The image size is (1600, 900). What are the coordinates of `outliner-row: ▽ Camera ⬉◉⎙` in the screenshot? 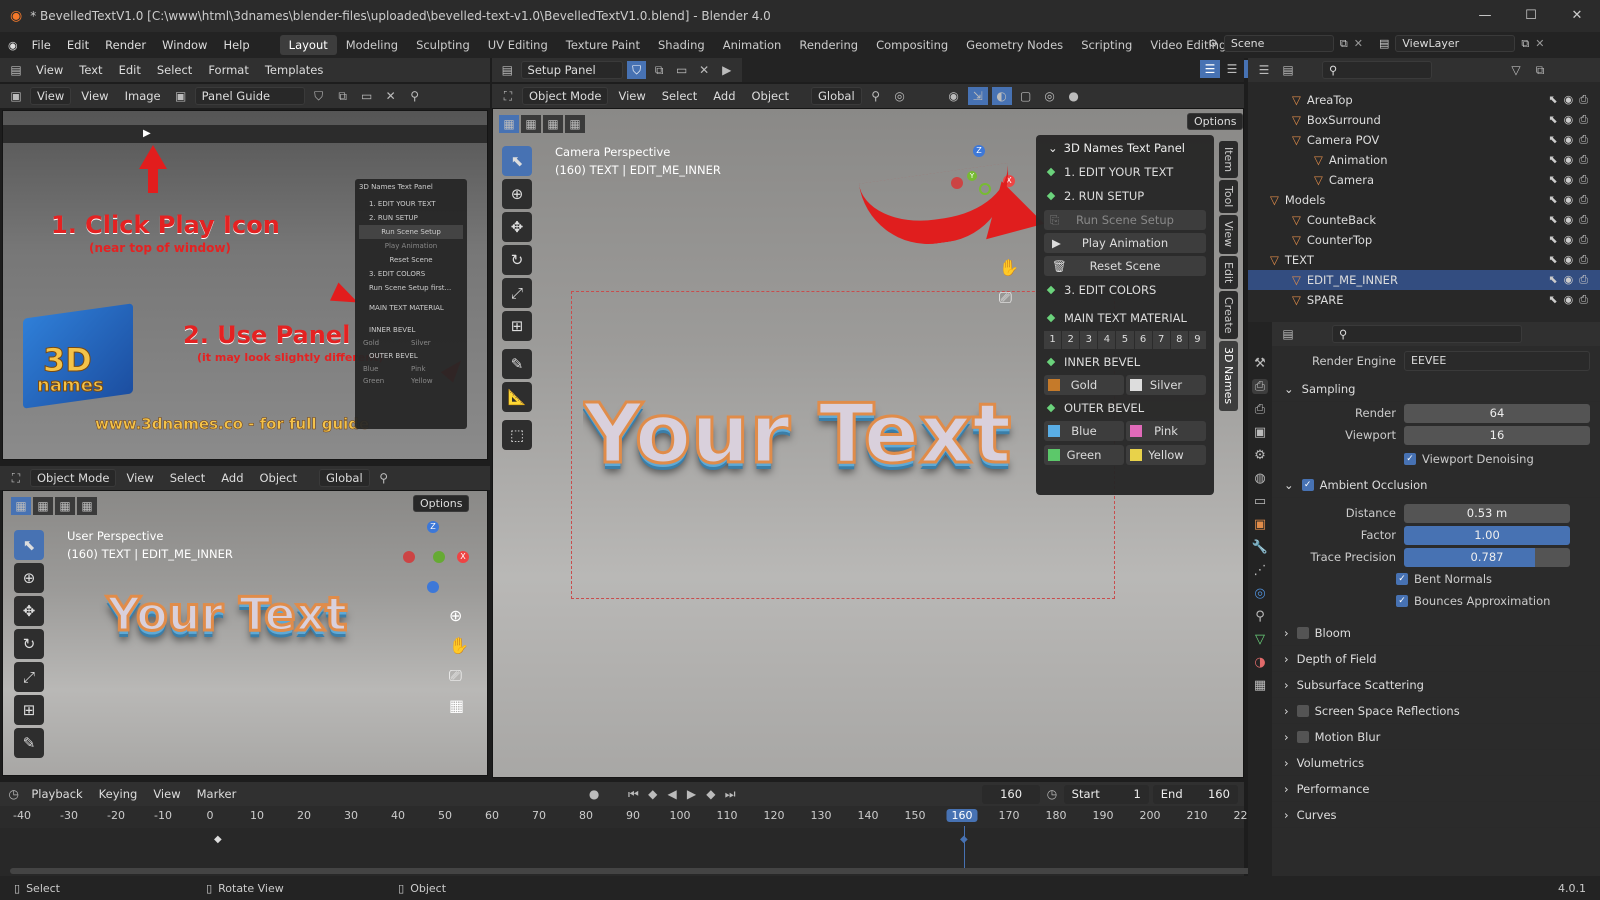 It's located at (1424, 180).